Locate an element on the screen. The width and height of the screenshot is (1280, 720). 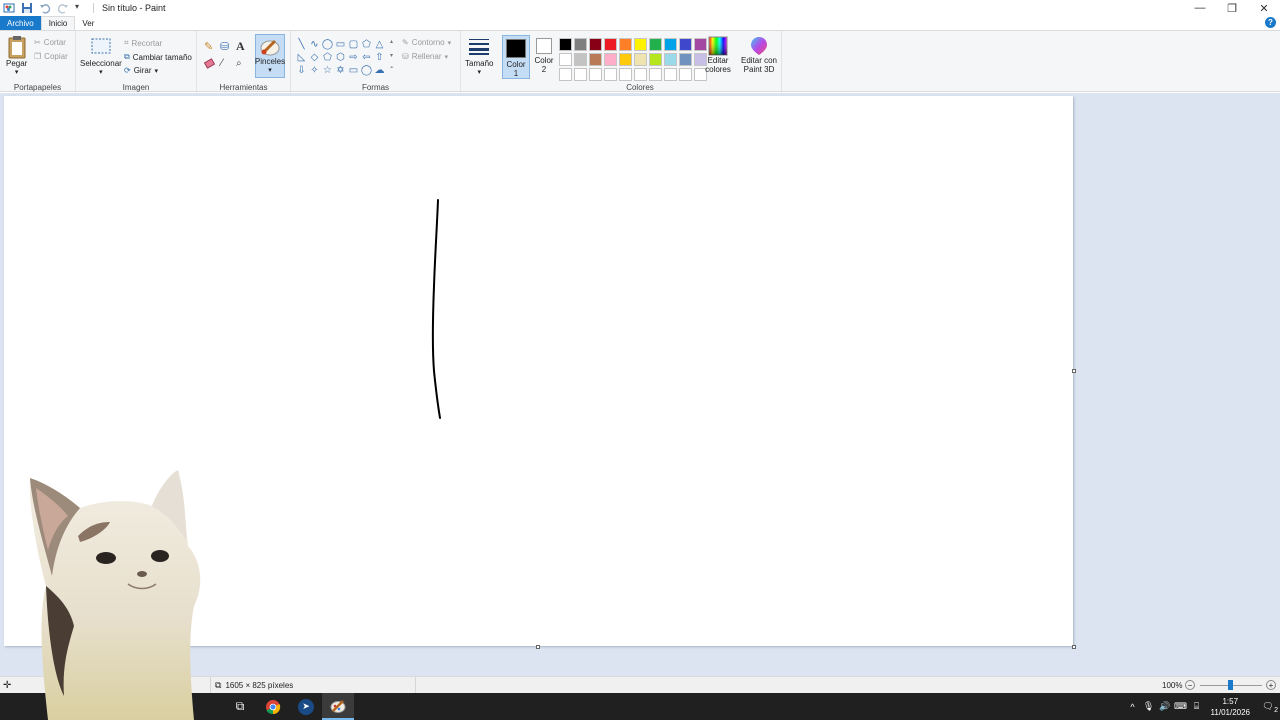
crop-button: ⌗ Recortar is located at coordinates (143, 43).